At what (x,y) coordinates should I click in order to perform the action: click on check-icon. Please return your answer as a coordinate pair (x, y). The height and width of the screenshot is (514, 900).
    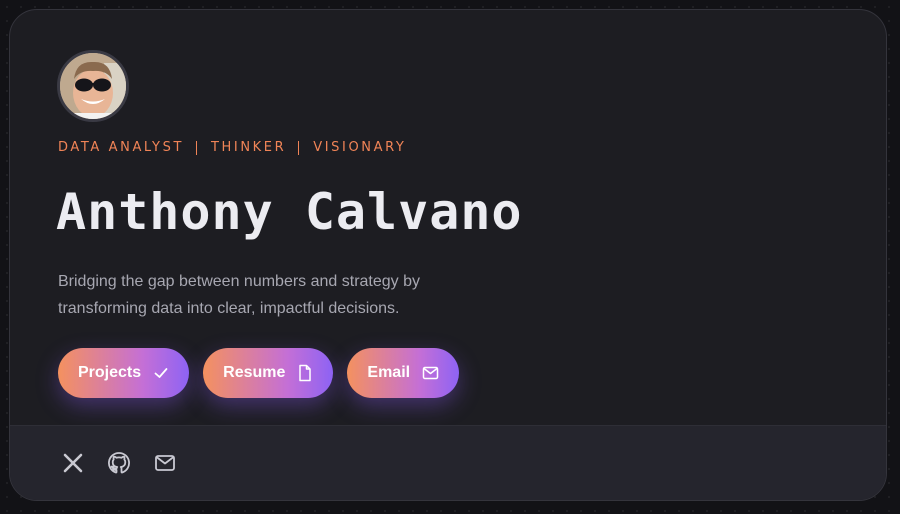
    Looking at the image, I should click on (161, 373).